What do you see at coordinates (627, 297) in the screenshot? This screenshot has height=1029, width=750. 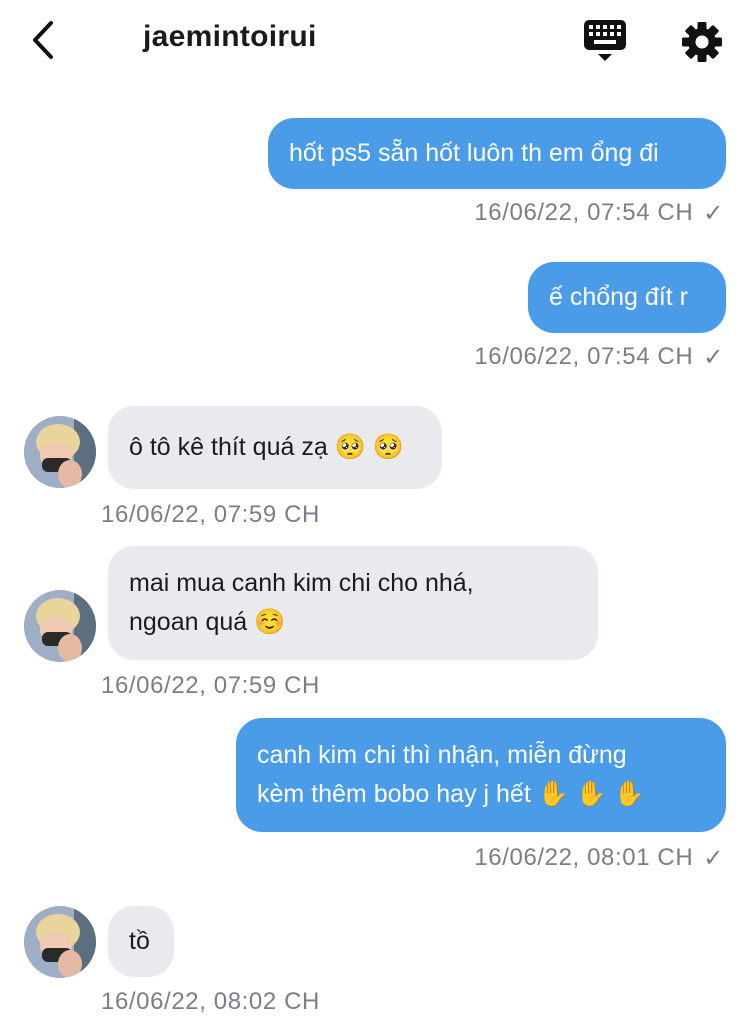 I see `outgoing-message: ế chổng đít r` at bounding box center [627, 297].